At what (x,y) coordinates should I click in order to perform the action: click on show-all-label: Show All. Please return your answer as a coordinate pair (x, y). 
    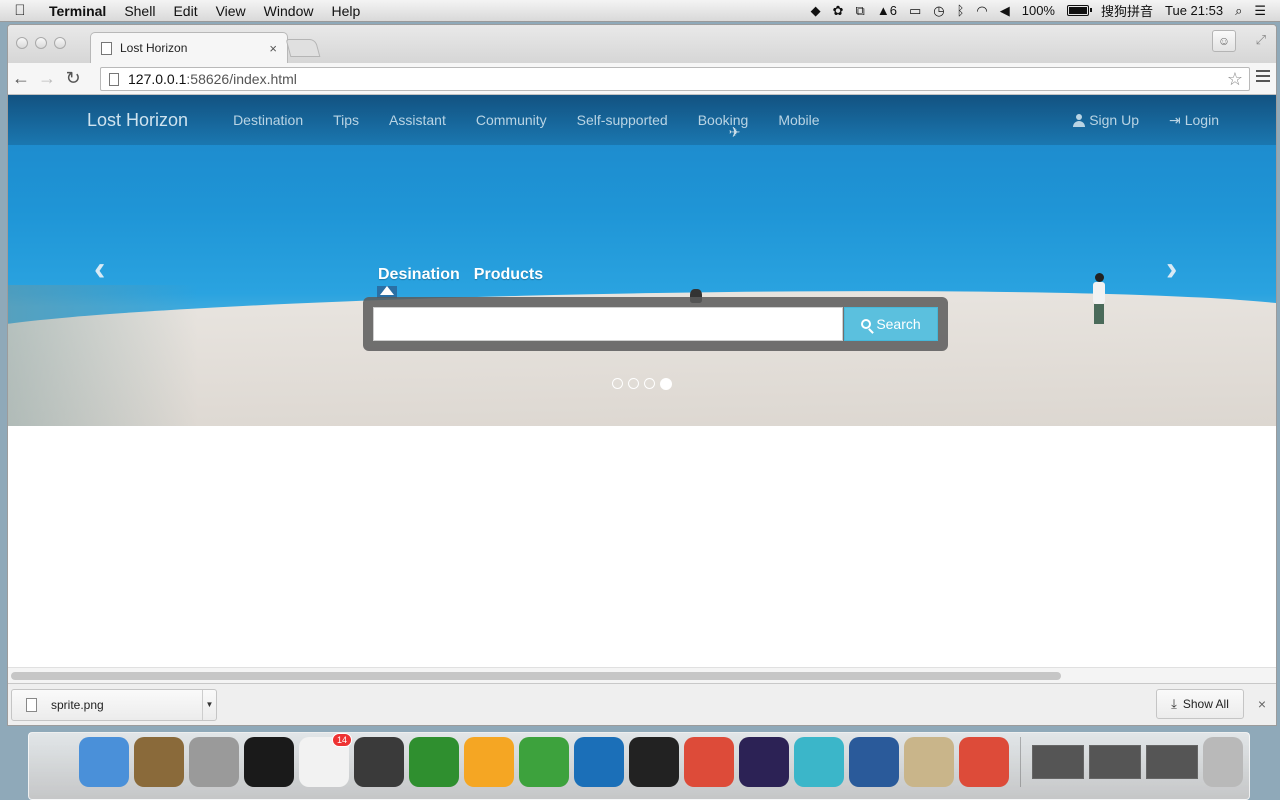
    Looking at the image, I should click on (1205, 704).